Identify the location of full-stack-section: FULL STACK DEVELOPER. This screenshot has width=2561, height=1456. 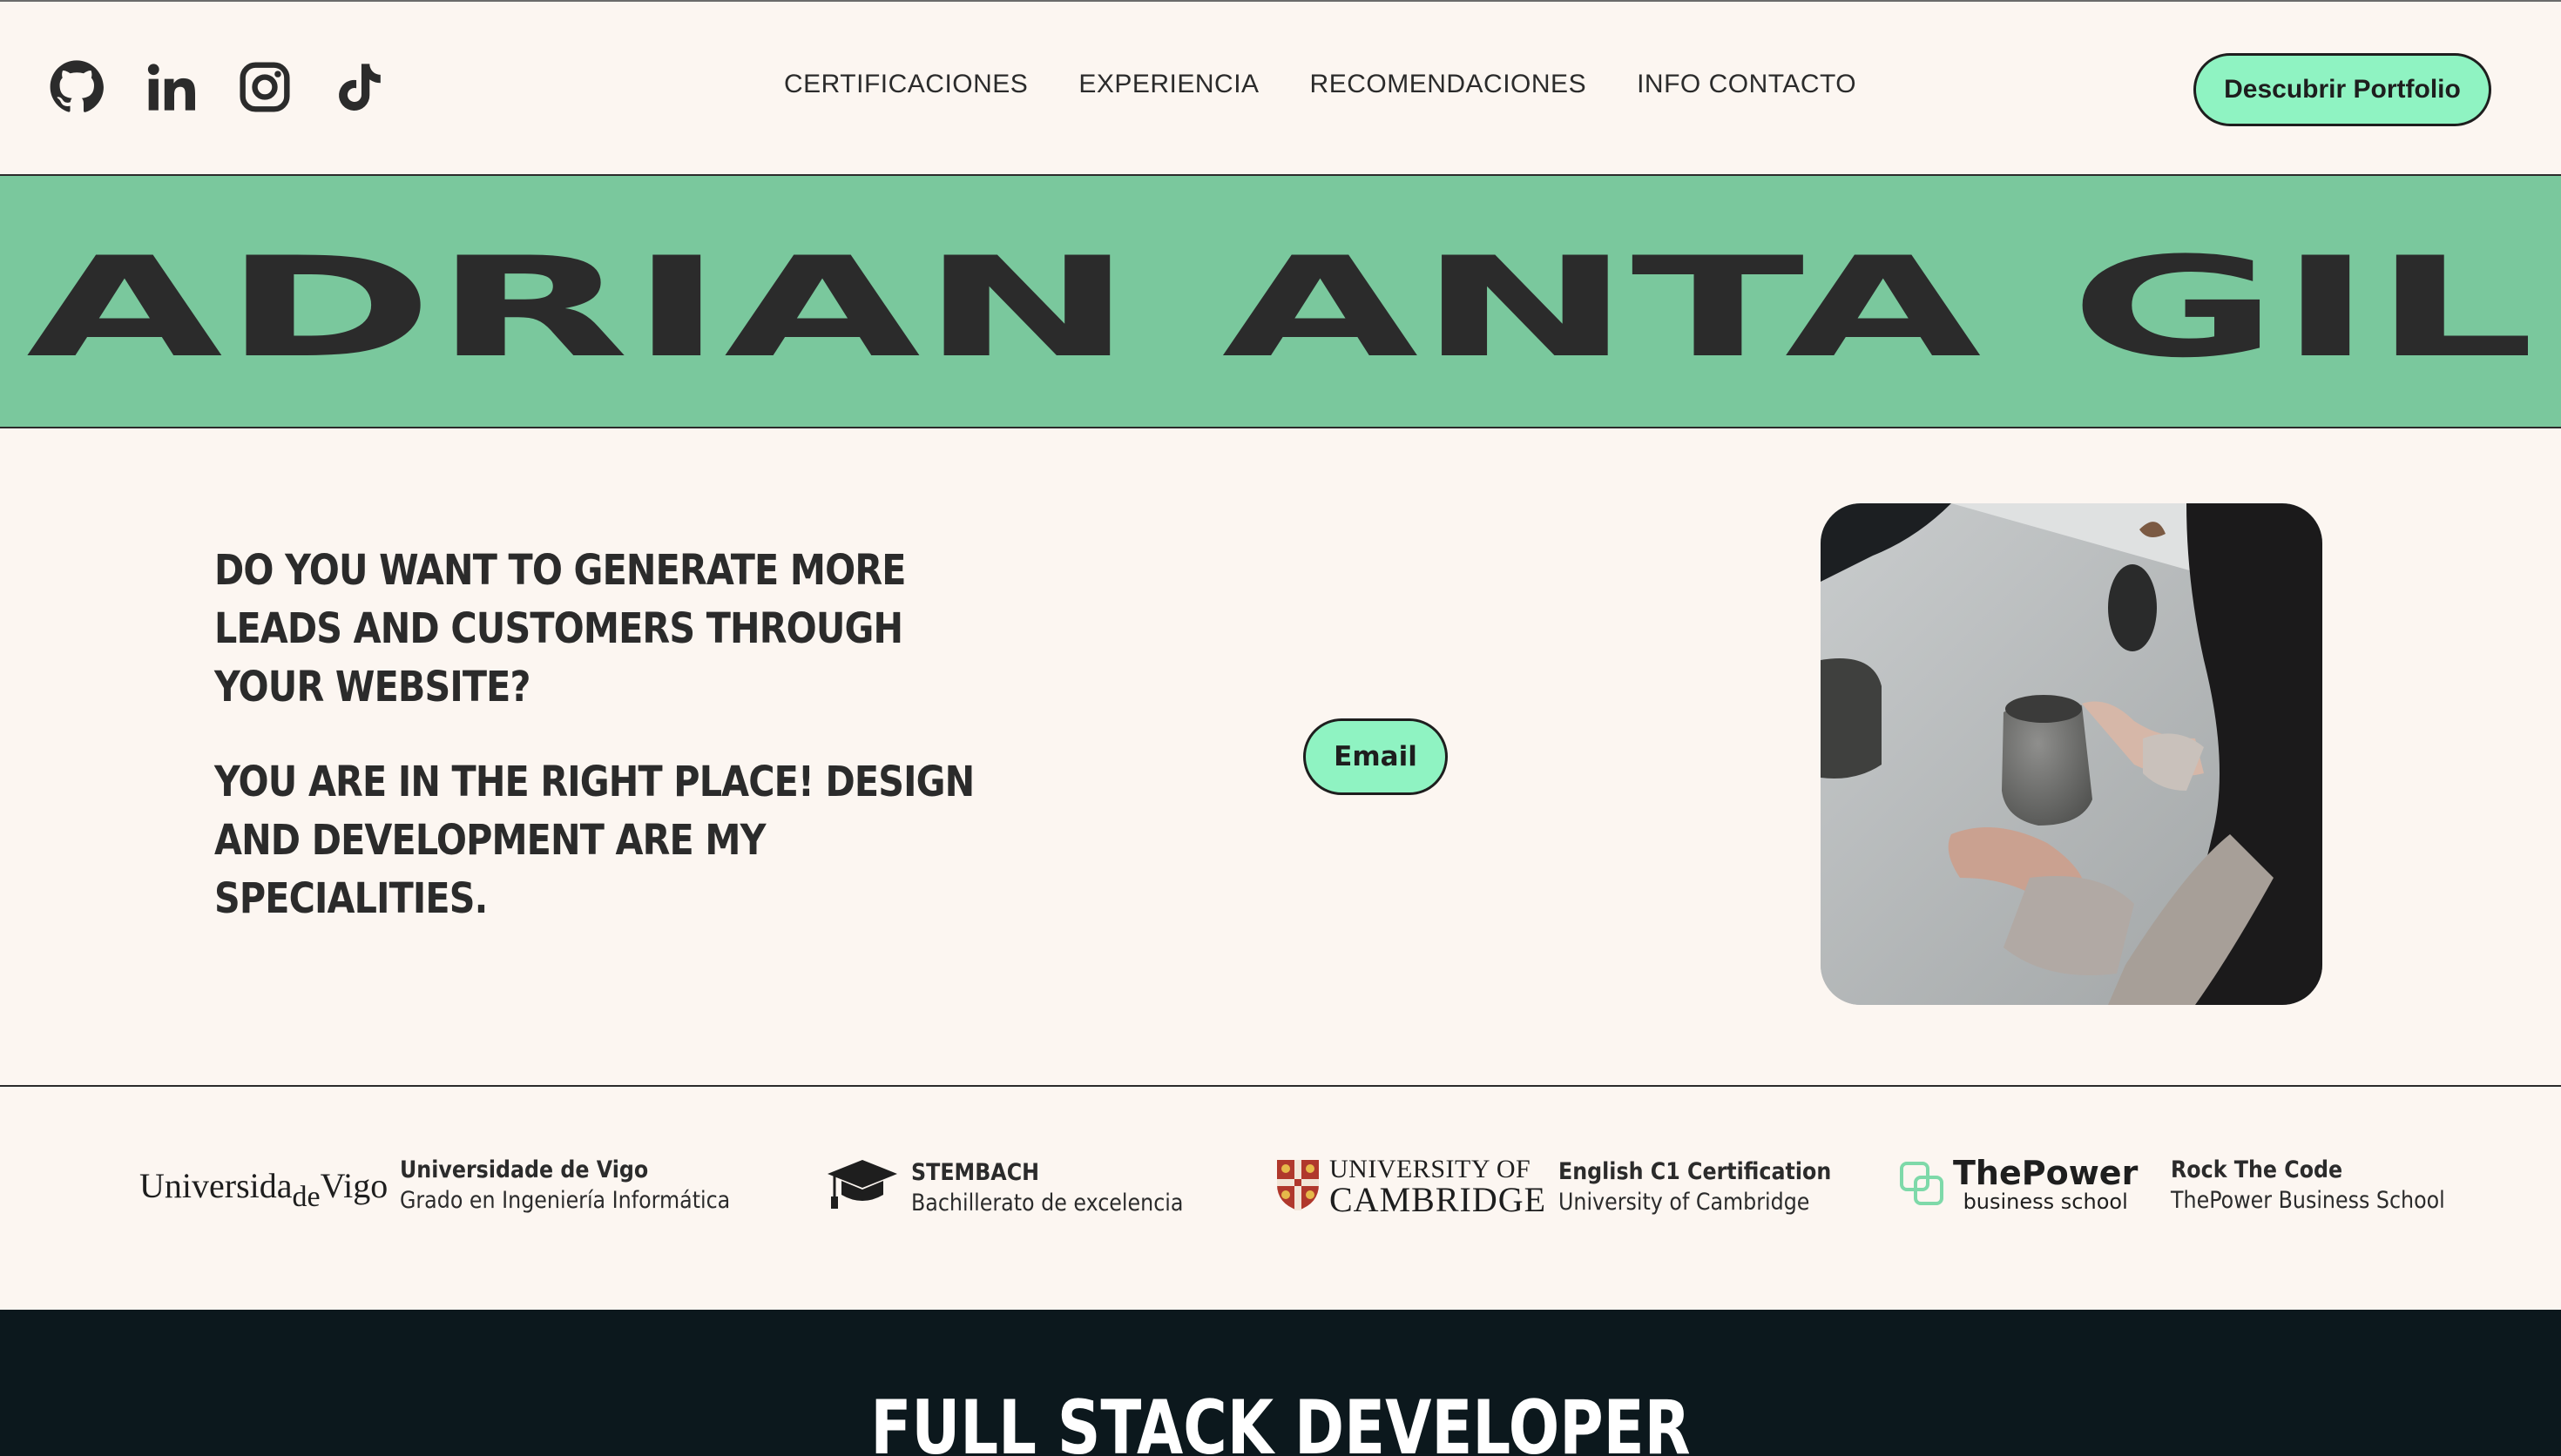
(1280, 1383).